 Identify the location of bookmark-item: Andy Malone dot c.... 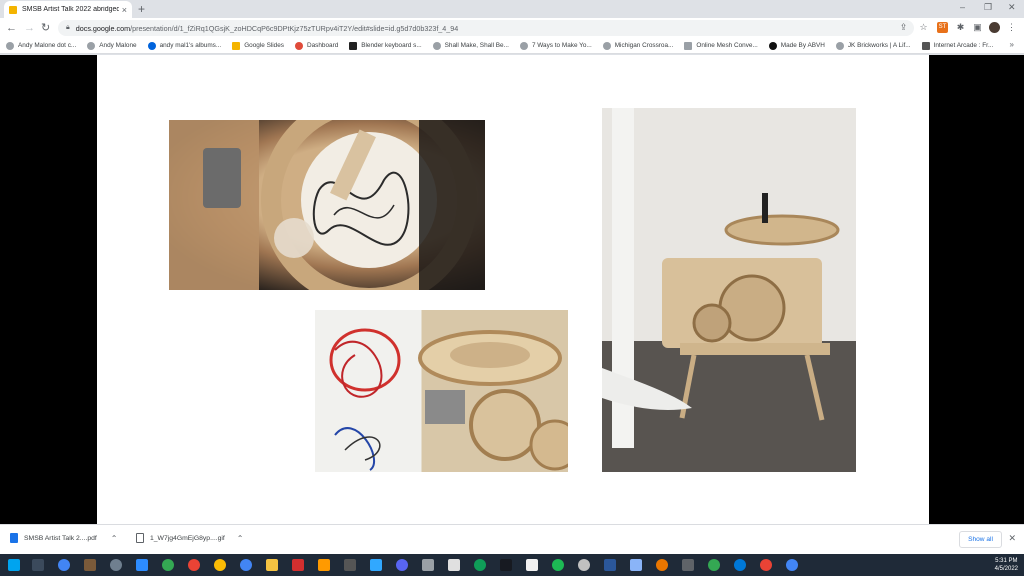
(41, 45).